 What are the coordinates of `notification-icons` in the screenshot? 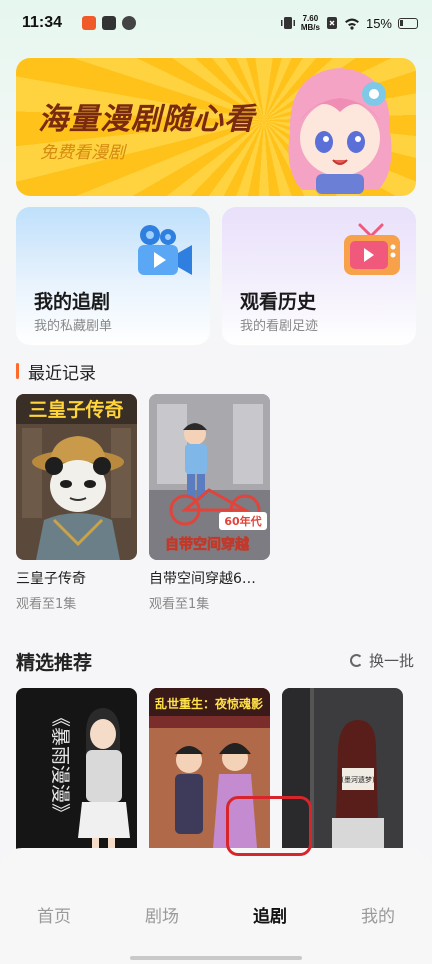 It's located at (109, 23).